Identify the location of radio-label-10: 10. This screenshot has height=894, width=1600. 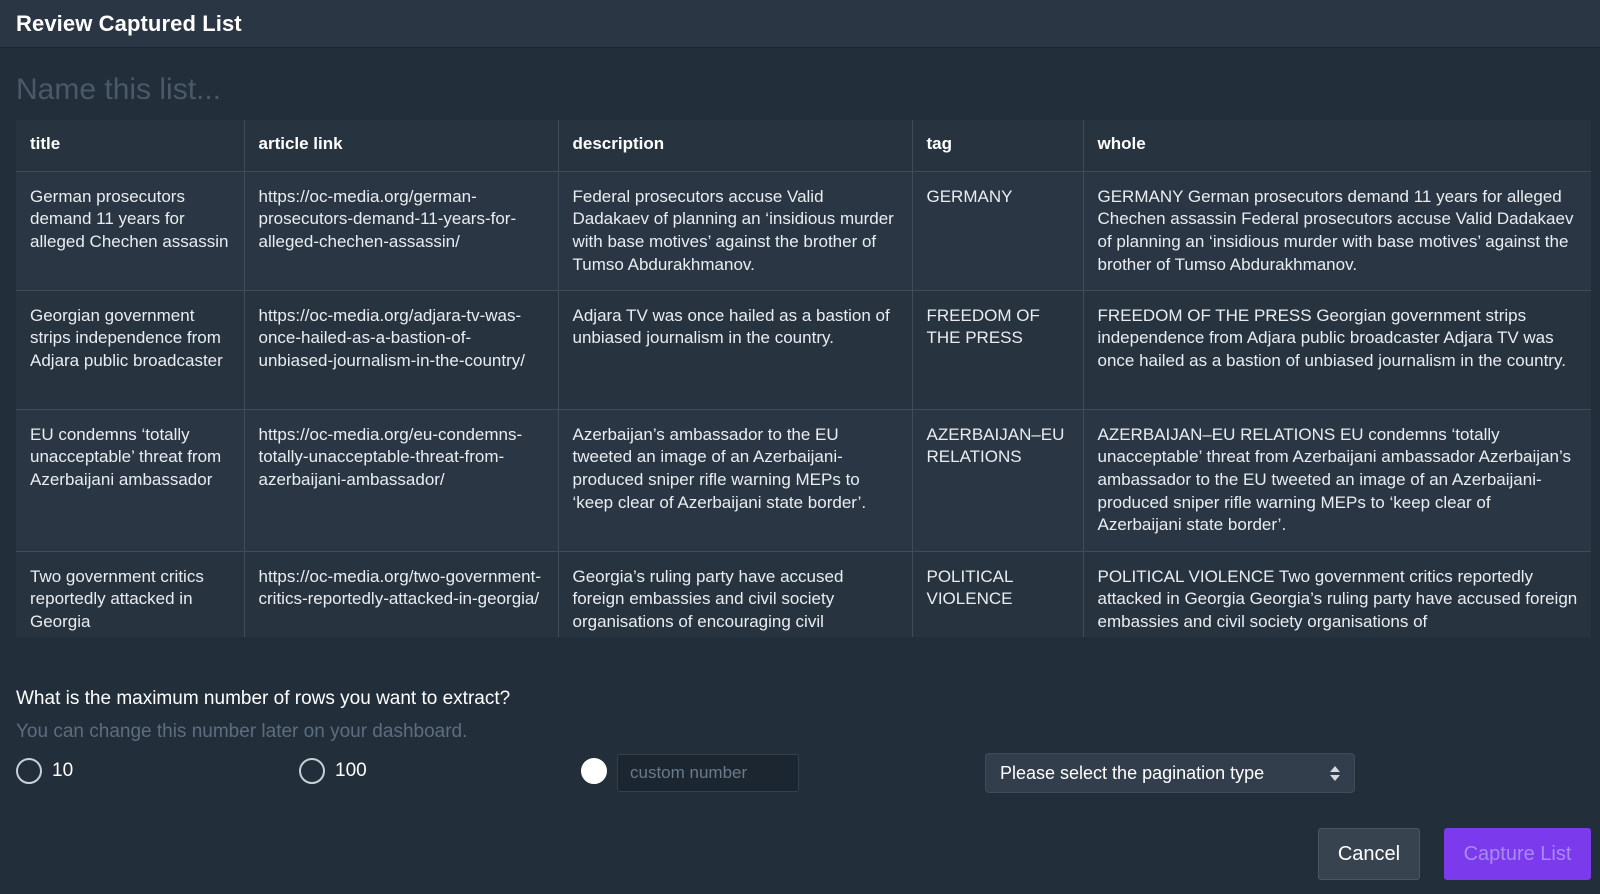
(63, 770).